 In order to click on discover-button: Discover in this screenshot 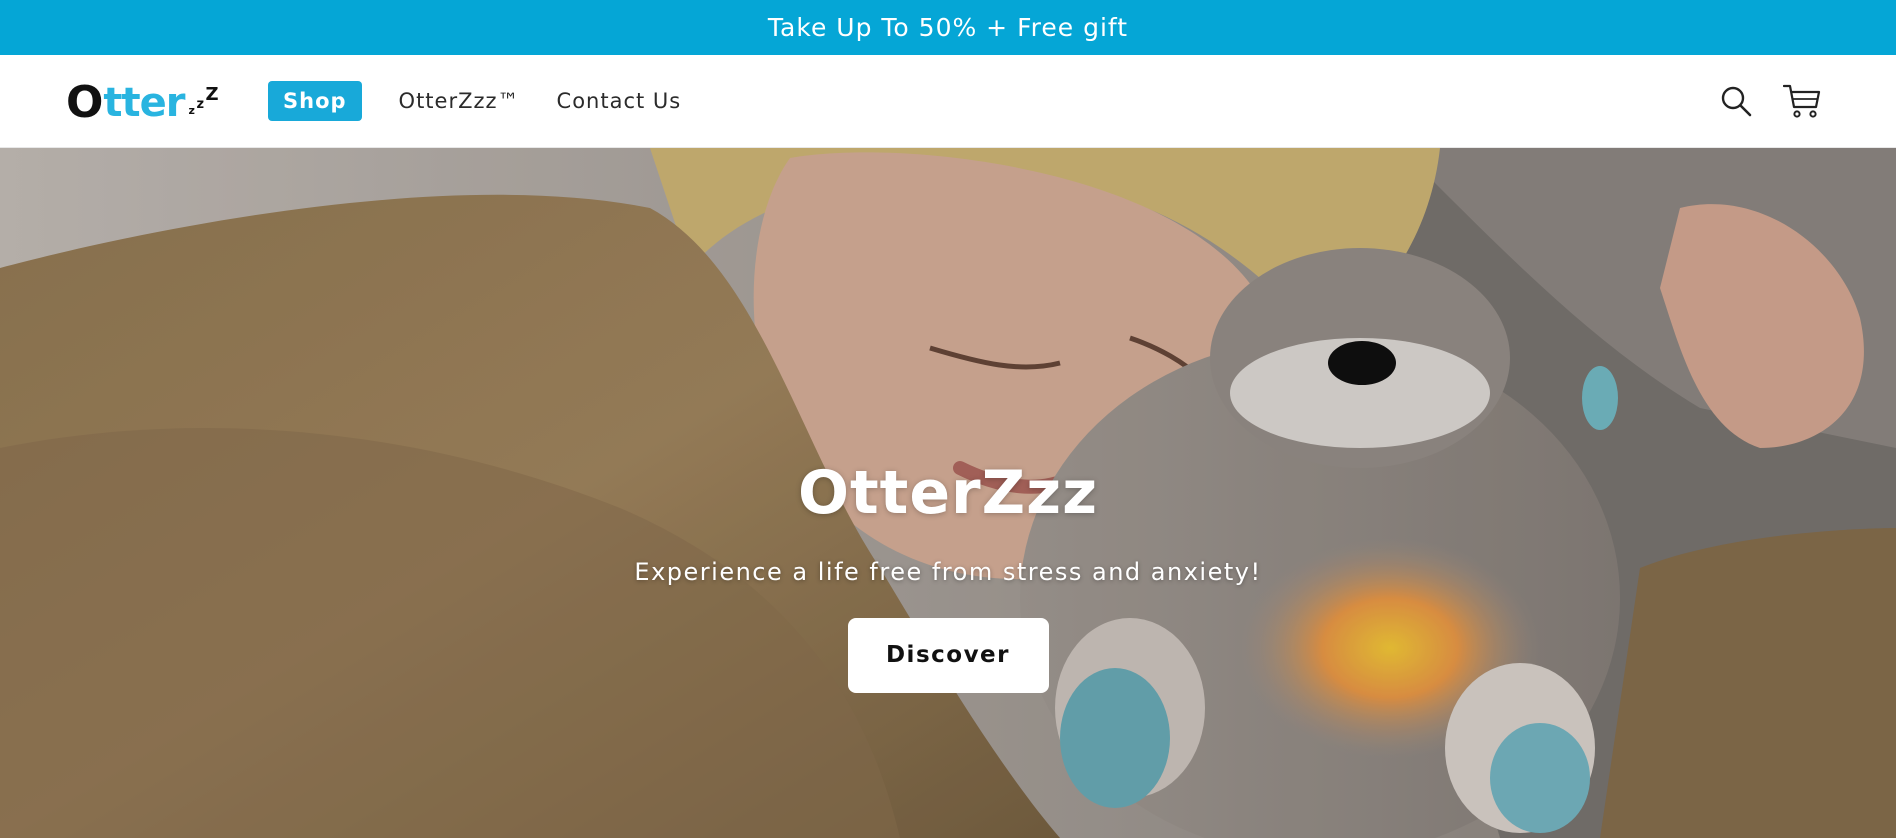, I will do `click(948, 655)`.